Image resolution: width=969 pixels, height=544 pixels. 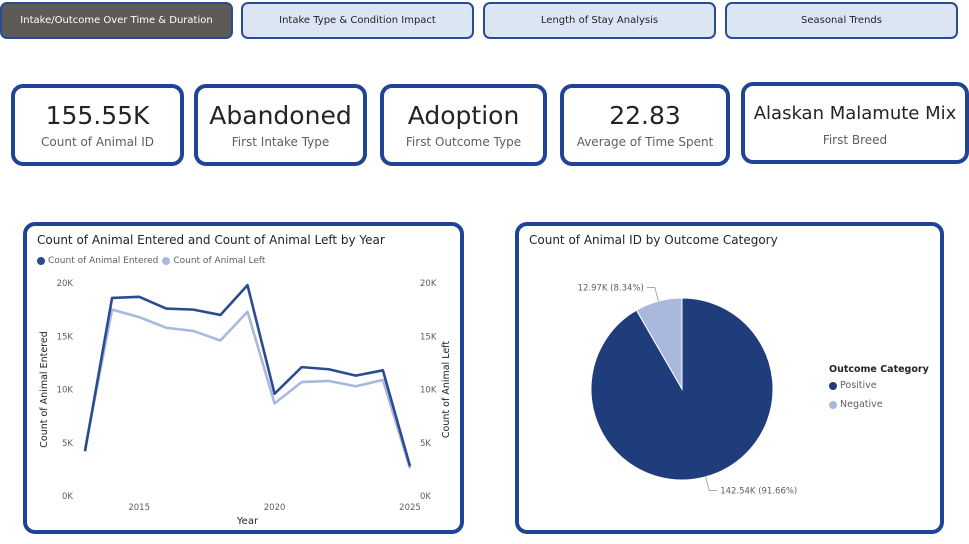 I want to click on pie-legend-positive: Positive, so click(x=853, y=385).